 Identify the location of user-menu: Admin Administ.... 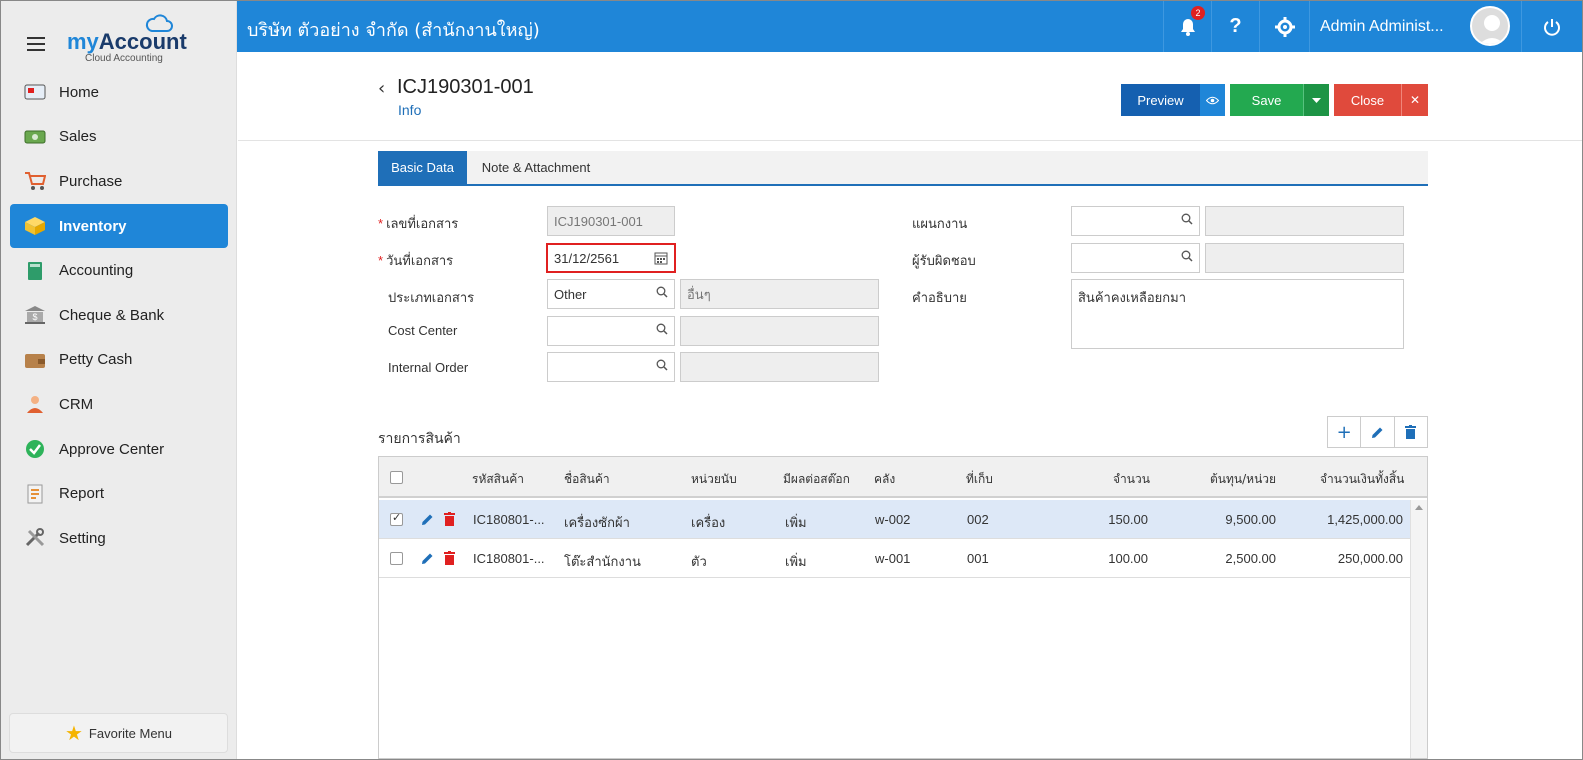
(1415, 26).